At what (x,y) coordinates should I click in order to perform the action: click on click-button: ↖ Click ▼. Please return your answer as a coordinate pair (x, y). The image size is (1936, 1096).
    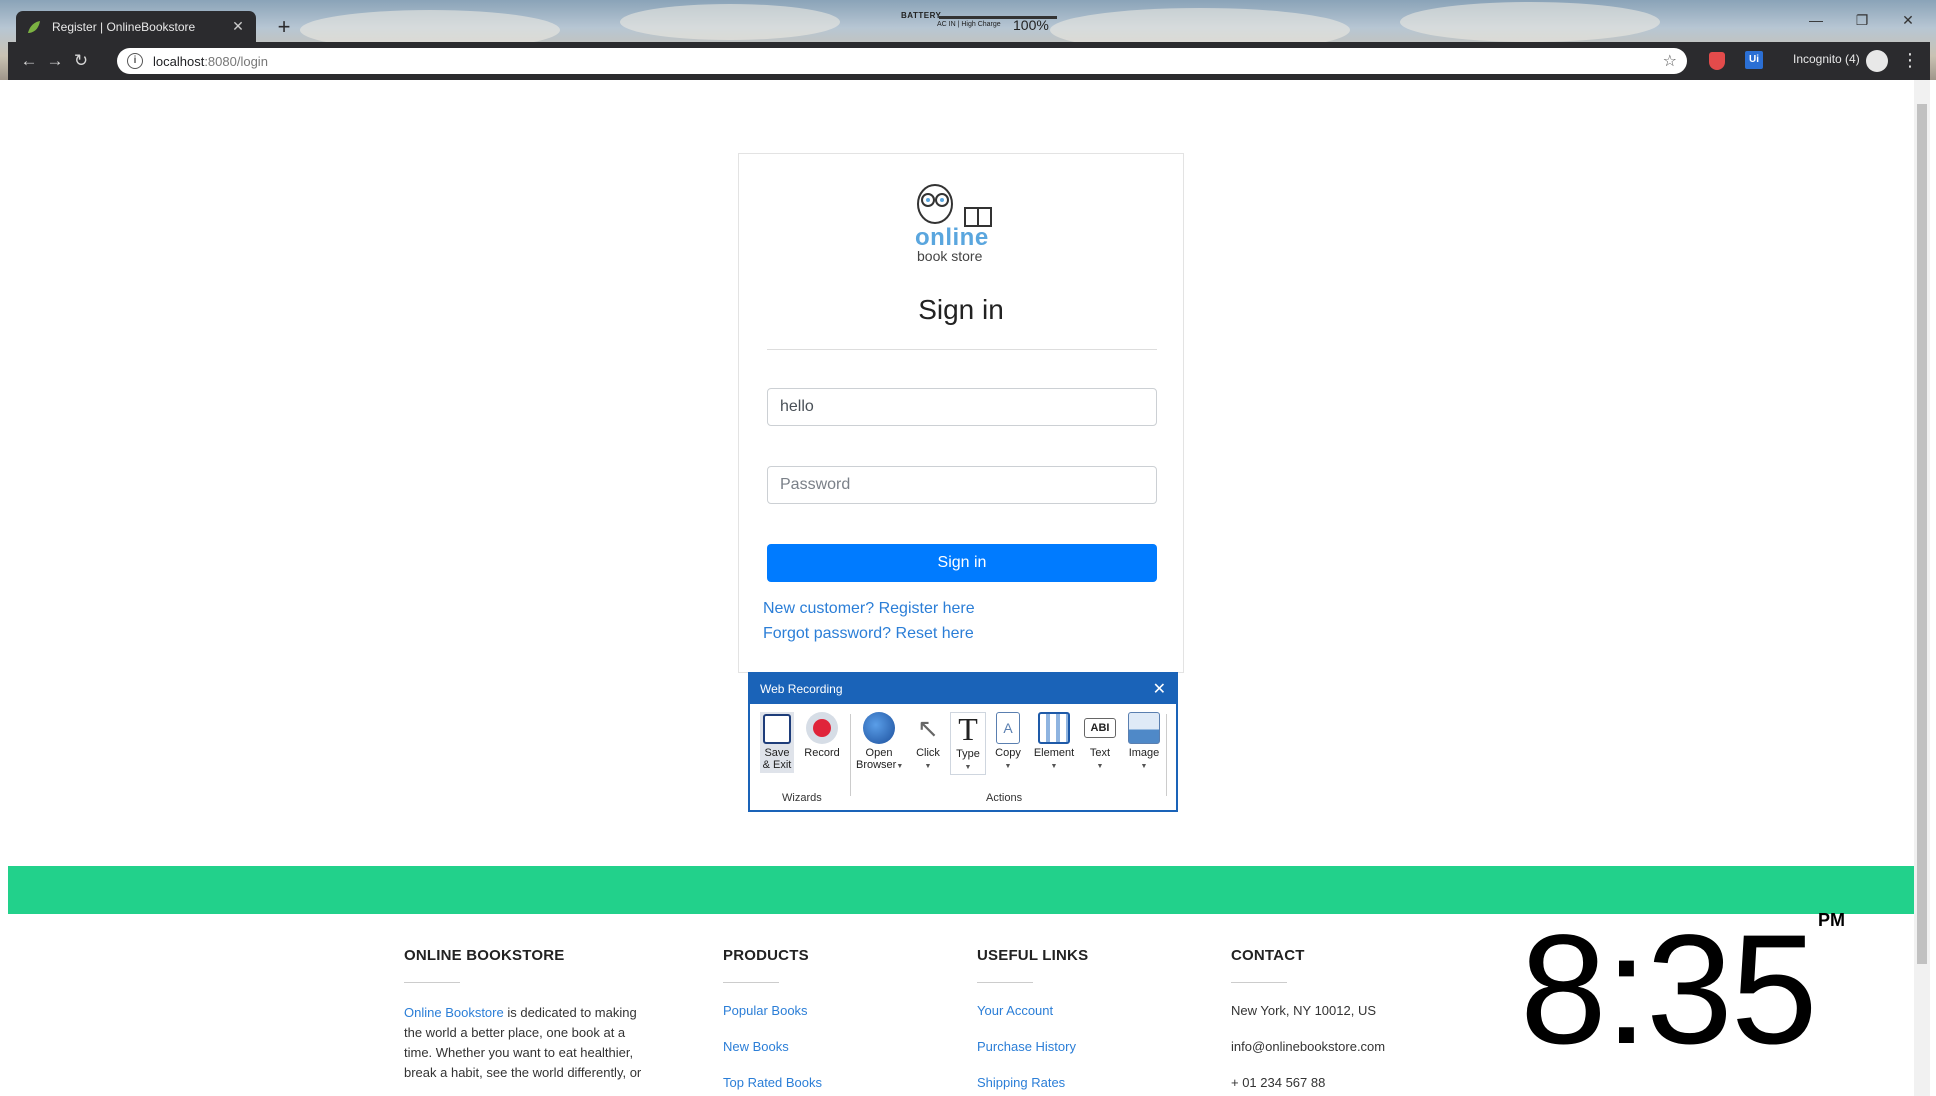
    Looking at the image, I should click on (928, 742).